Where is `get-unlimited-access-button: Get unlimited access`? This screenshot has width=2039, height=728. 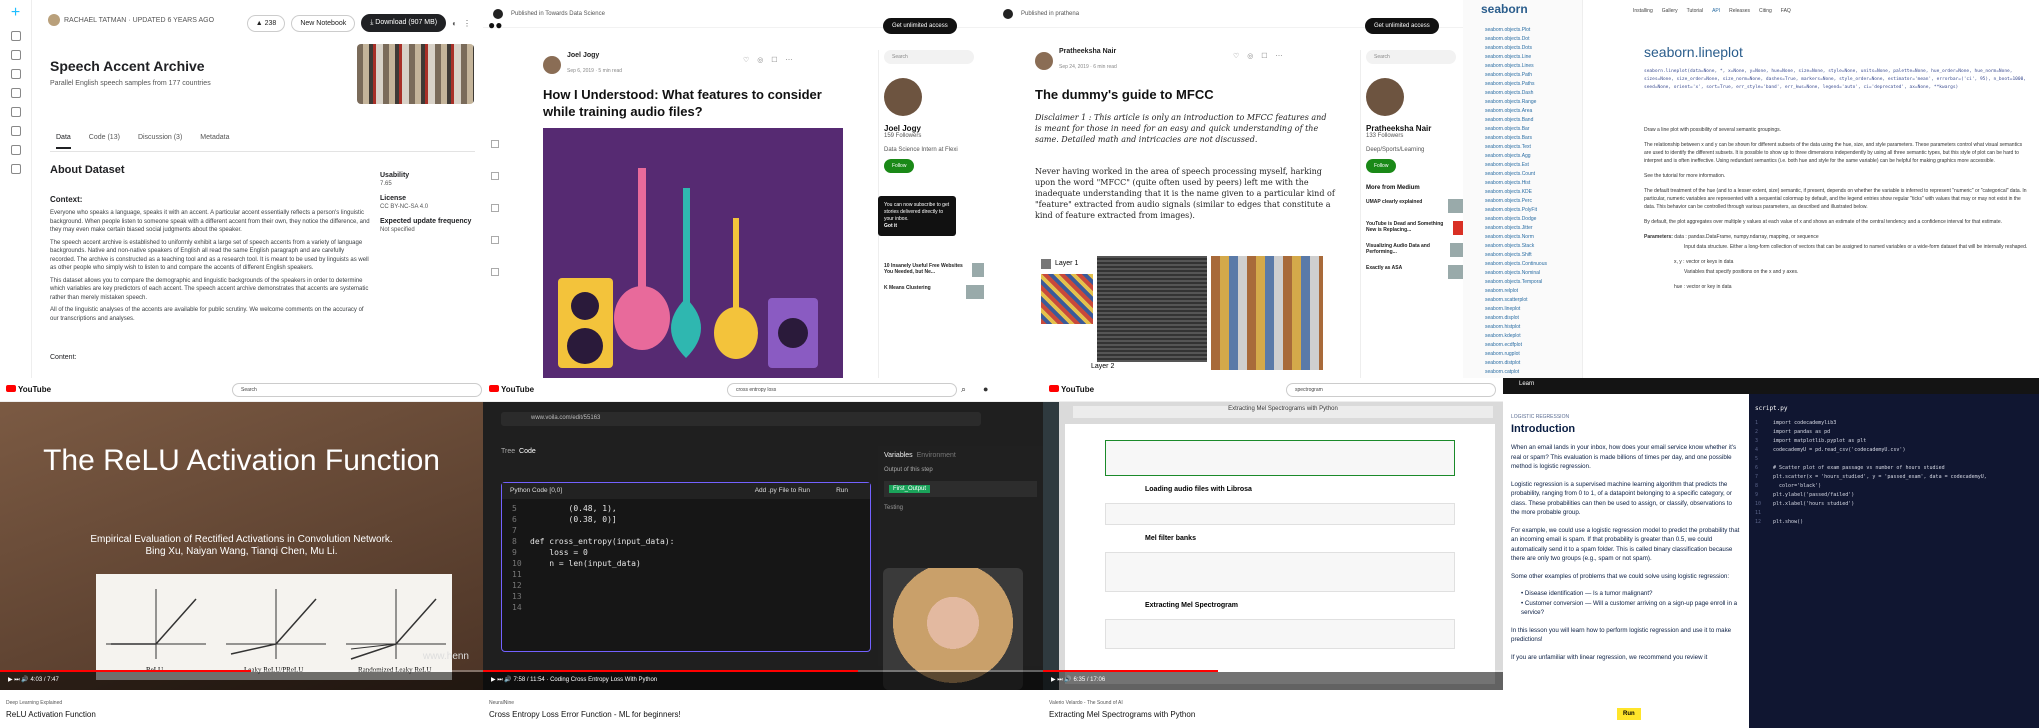
get-unlimited-access-button: Get unlimited access is located at coordinates (1402, 26).